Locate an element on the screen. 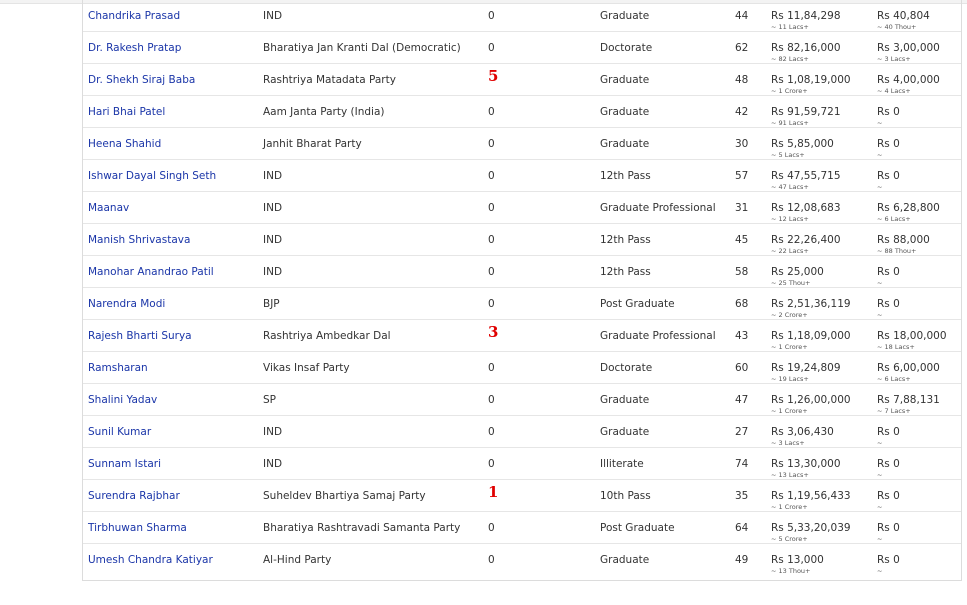 The height and width of the screenshot is (605, 967). assets-approx: ~ 5 Lacs+ is located at coordinates (788, 155).